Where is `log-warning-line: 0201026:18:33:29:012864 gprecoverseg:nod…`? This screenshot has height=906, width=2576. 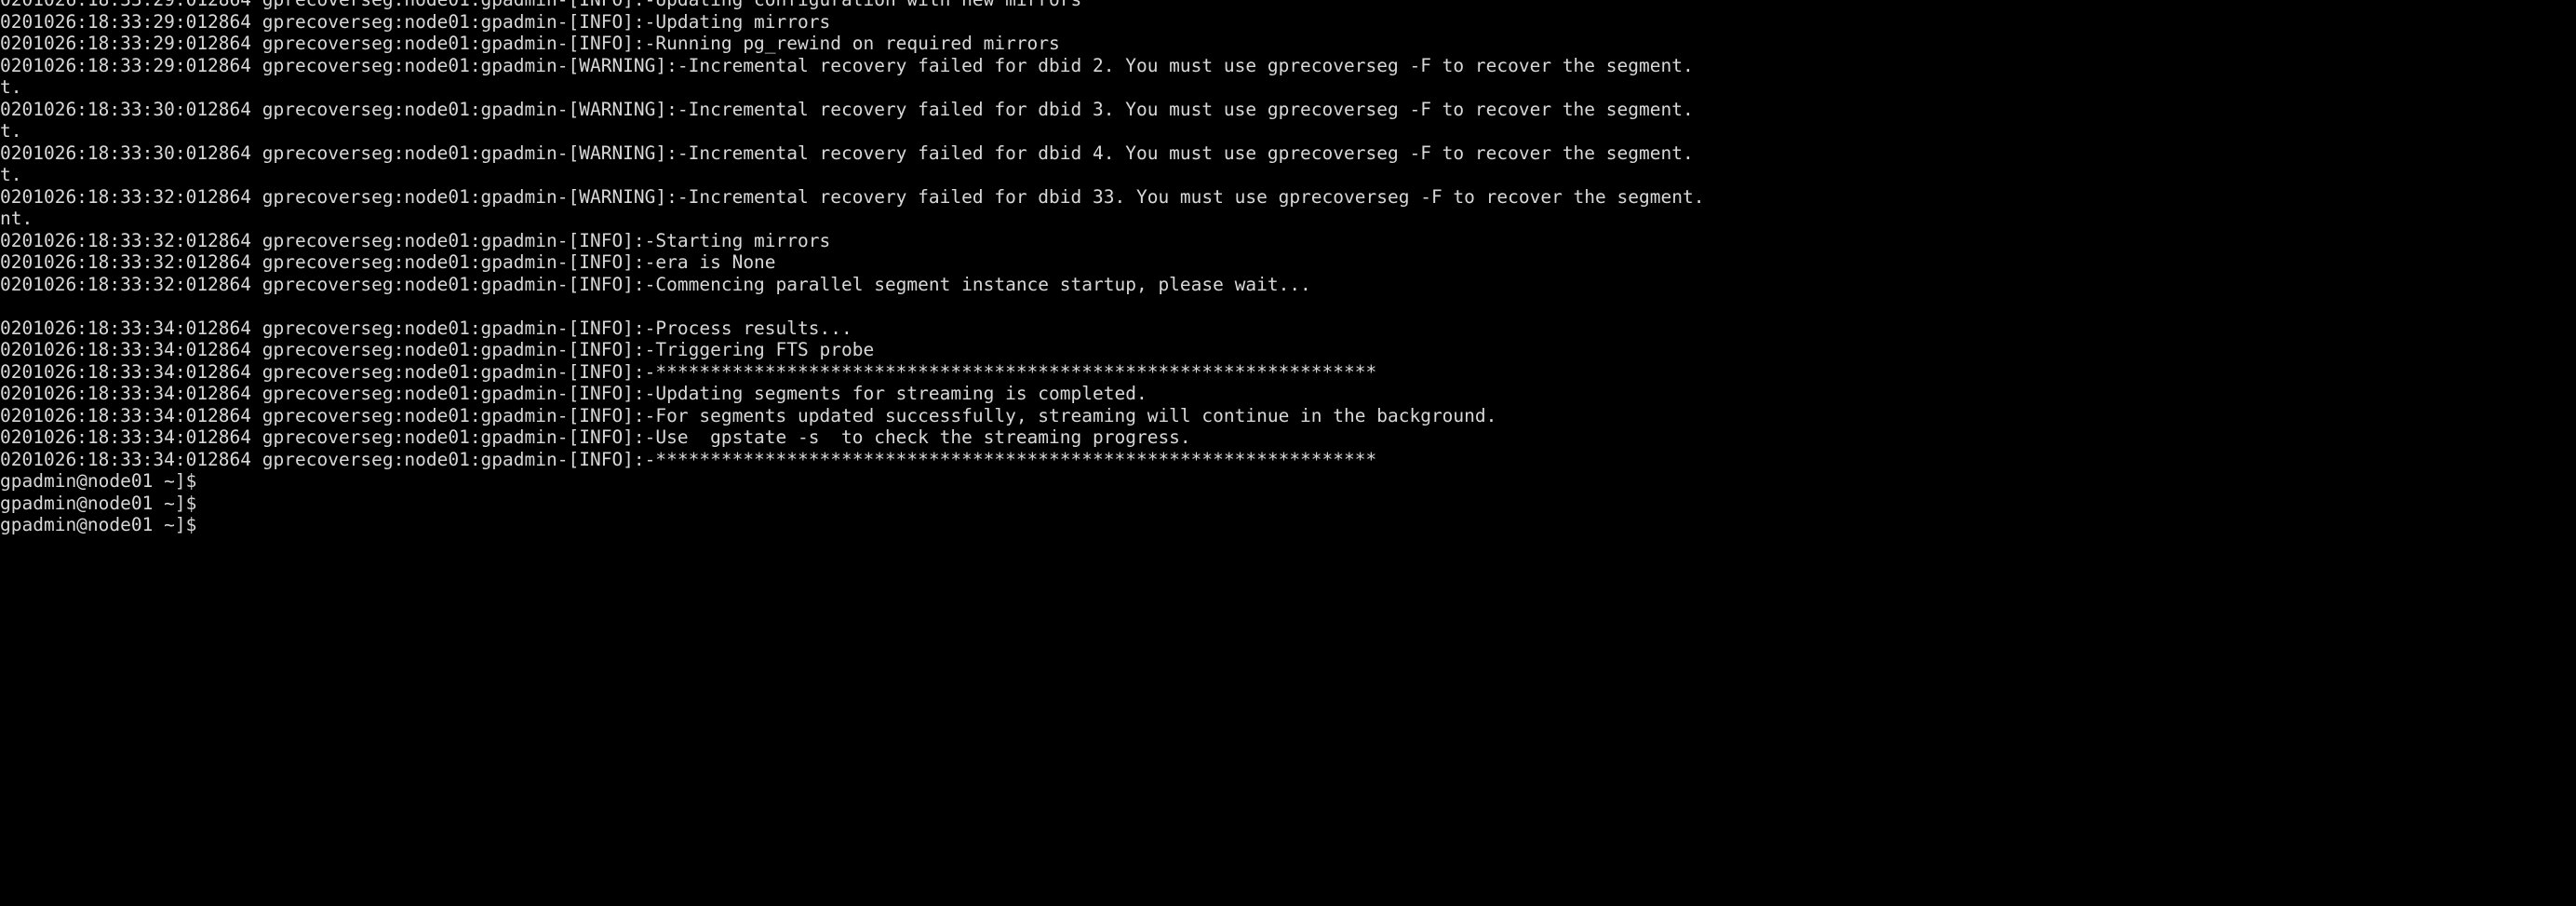
log-warning-line: 0201026:18:33:29:012864 gprecoverseg:nod… is located at coordinates (847, 65).